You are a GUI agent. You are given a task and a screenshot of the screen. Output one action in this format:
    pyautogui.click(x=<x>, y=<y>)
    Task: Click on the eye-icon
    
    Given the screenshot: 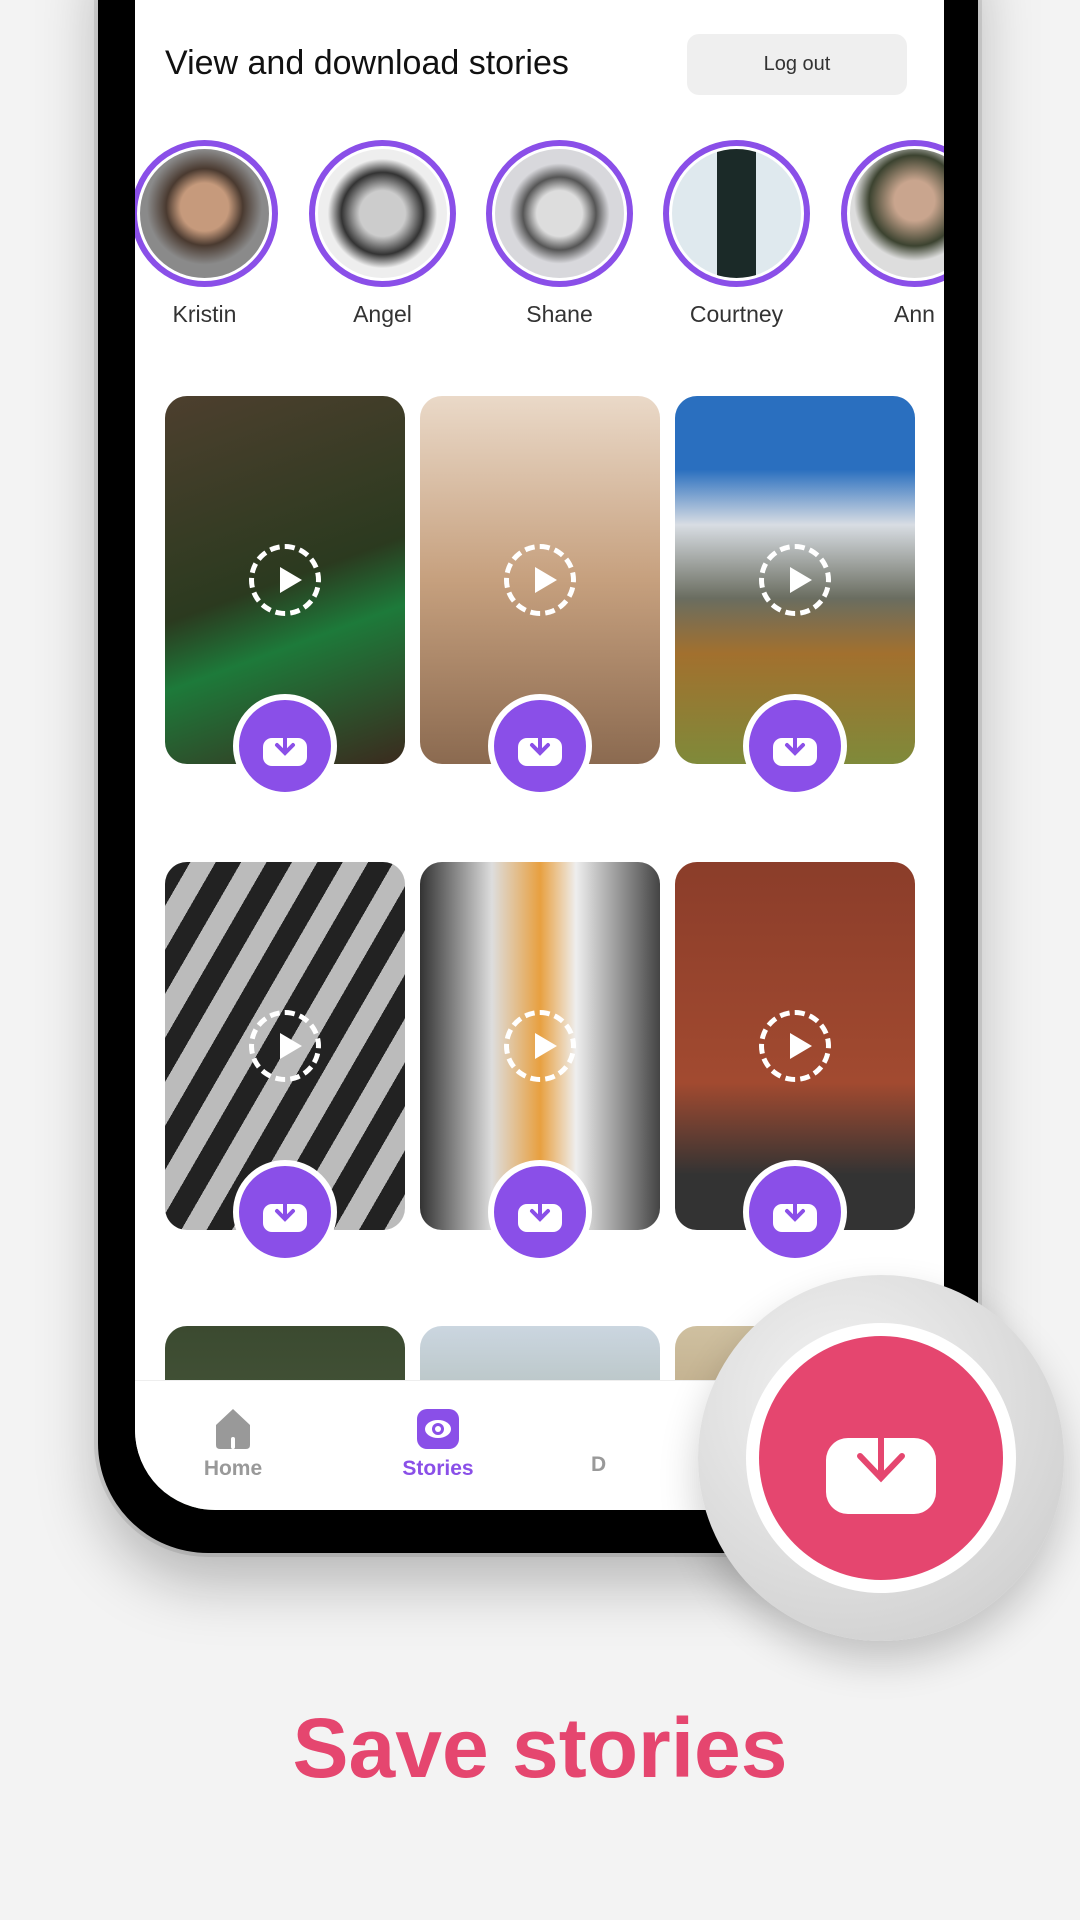 What is the action you would take?
    pyautogui.click(x=438, y=1429)
    